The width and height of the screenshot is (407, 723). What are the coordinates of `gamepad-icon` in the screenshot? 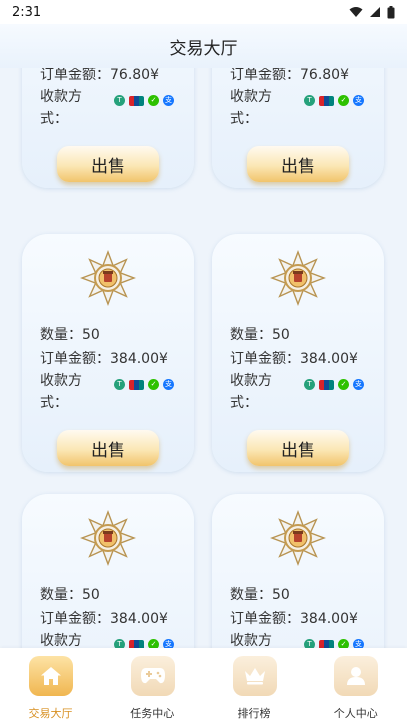 It's located at (152, 676).